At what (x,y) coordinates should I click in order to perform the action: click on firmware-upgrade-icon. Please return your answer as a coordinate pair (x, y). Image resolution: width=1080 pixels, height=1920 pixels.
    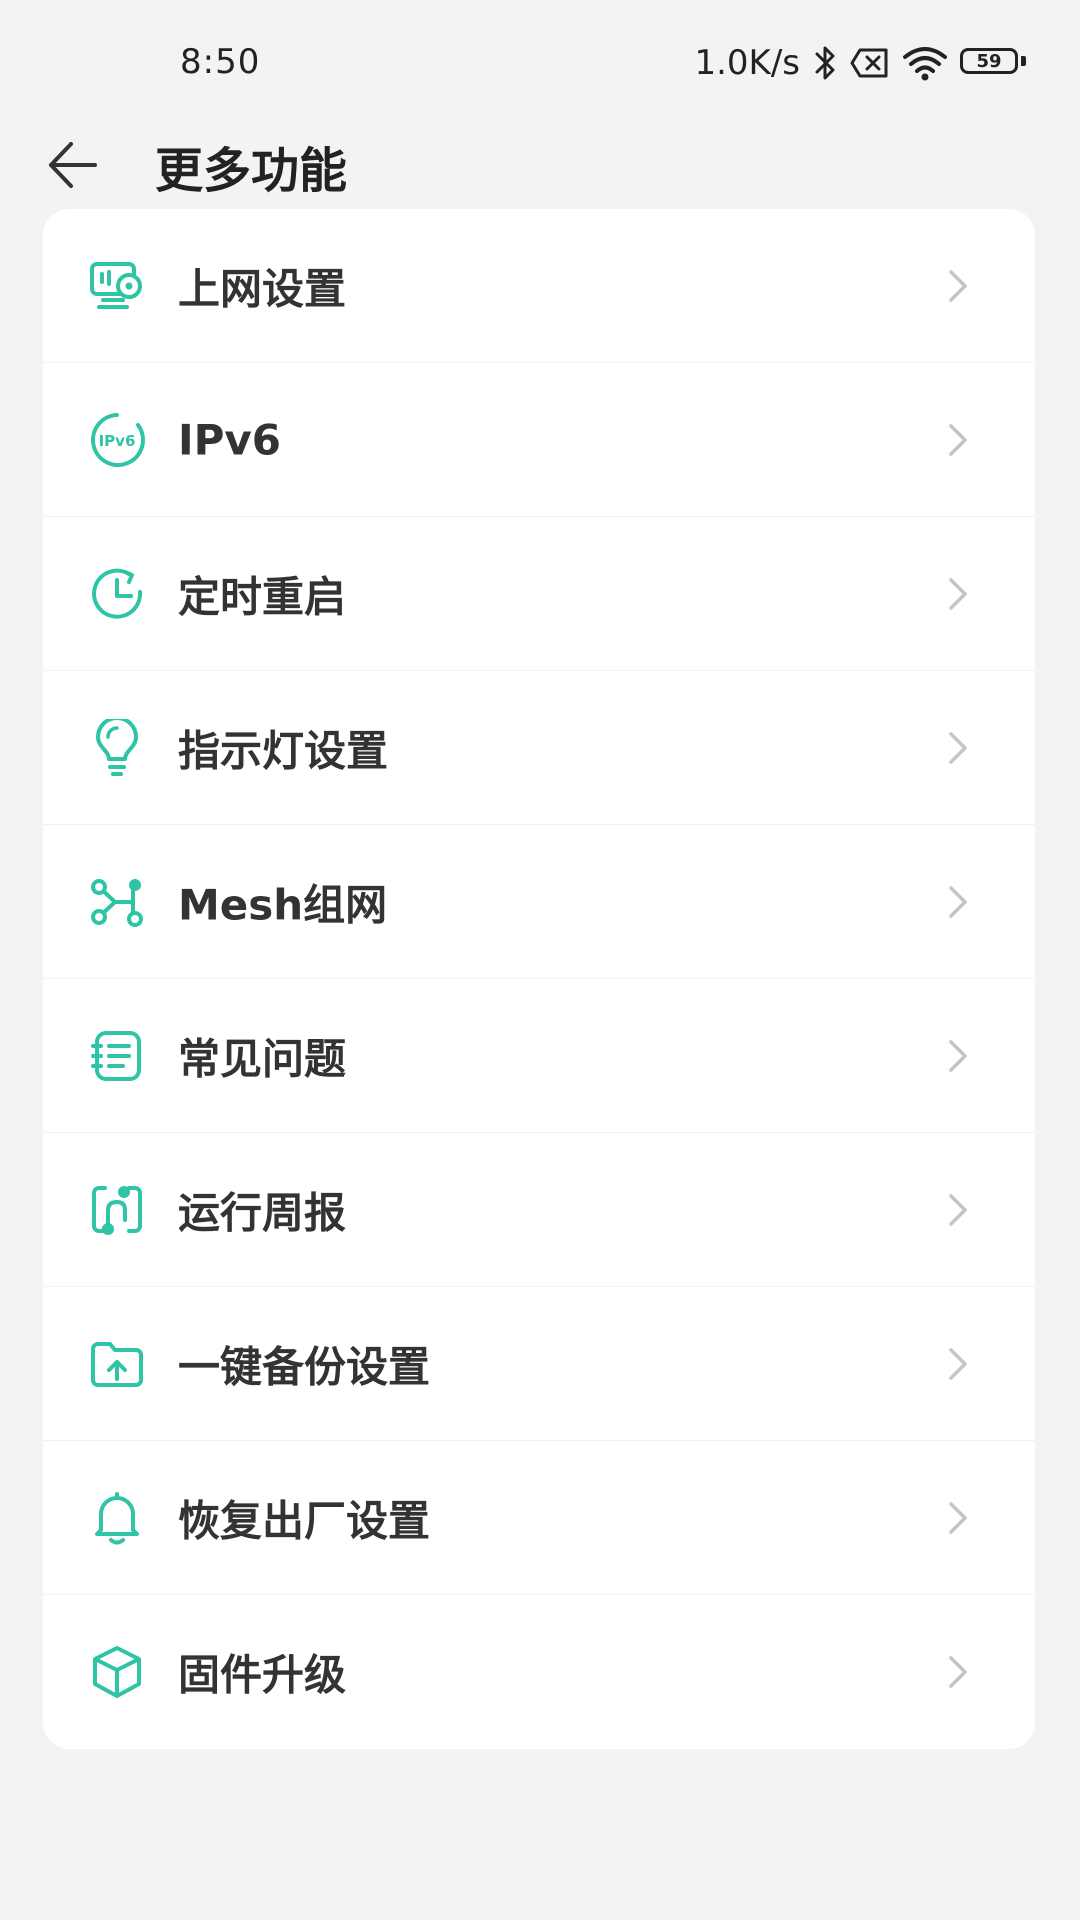
    Looking at the image, I should click on (117, 1672).